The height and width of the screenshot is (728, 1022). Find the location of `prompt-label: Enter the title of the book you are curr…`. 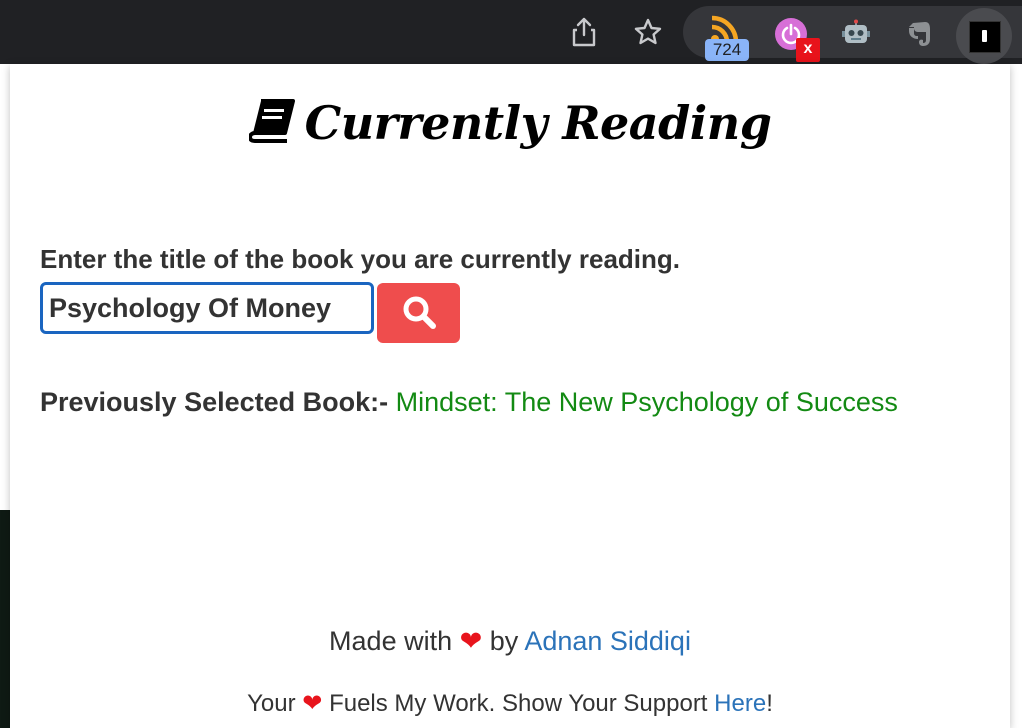

prompt-label: Enter the title of the book you are curr… is located at coordinates (360, 259).